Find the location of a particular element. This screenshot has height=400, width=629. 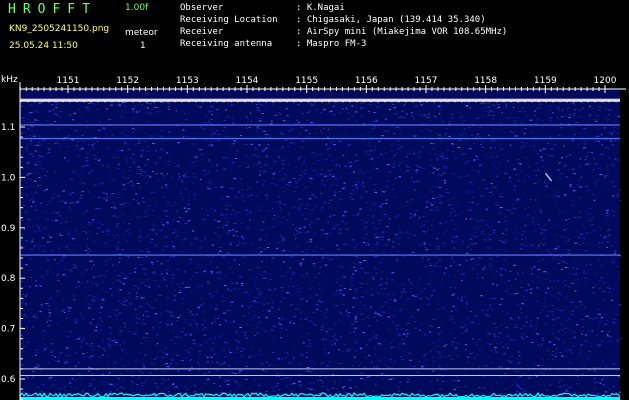

y-tick-label: 0.6 is located at coordinates (8, 380).